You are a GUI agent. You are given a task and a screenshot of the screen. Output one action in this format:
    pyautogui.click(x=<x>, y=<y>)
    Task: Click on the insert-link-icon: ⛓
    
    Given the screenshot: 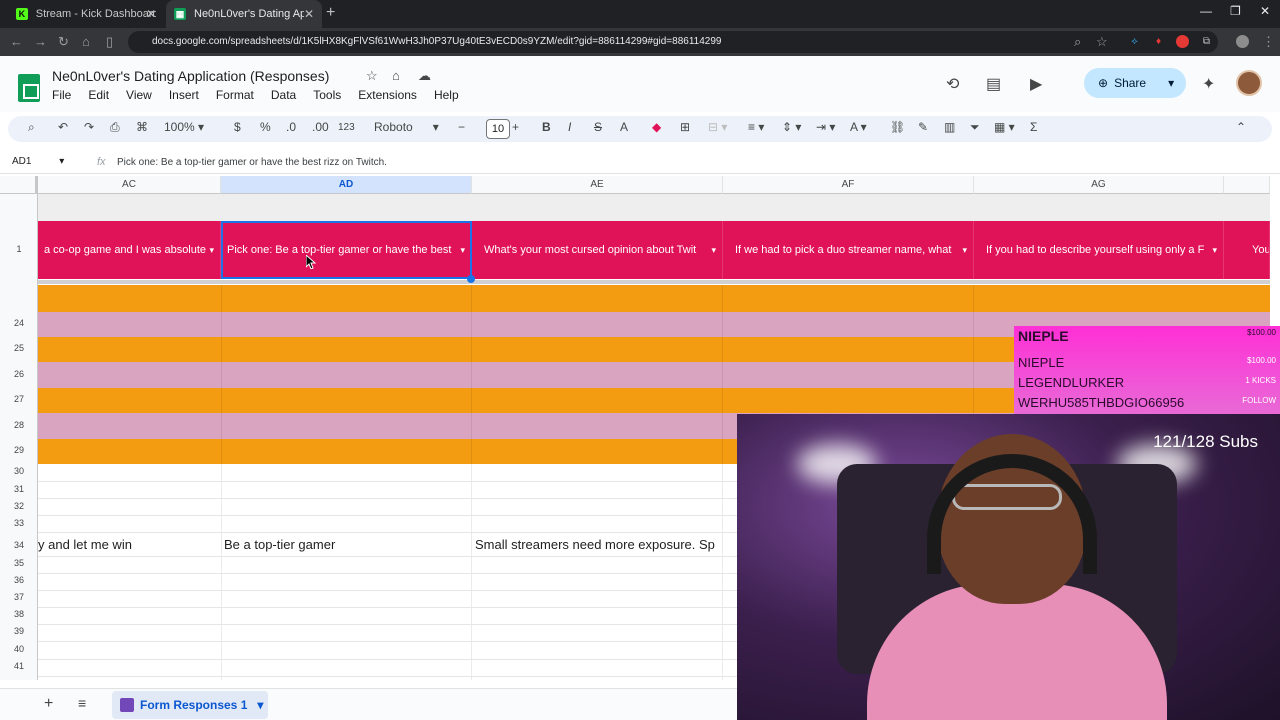 What is the action you would take?
    pyautogui.click(x=897, y=127)
    